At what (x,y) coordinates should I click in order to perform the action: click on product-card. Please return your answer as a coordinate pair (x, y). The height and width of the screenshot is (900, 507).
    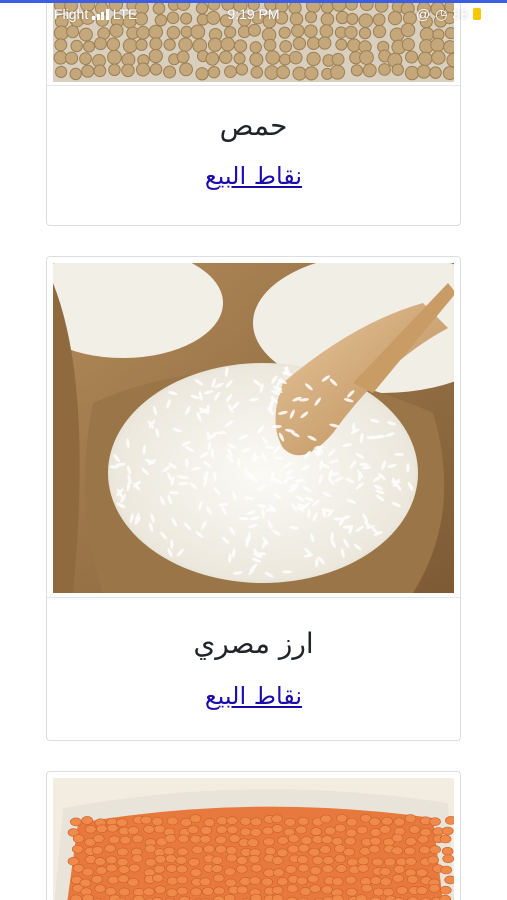
    Looking at the image, I should click on (253, 835).